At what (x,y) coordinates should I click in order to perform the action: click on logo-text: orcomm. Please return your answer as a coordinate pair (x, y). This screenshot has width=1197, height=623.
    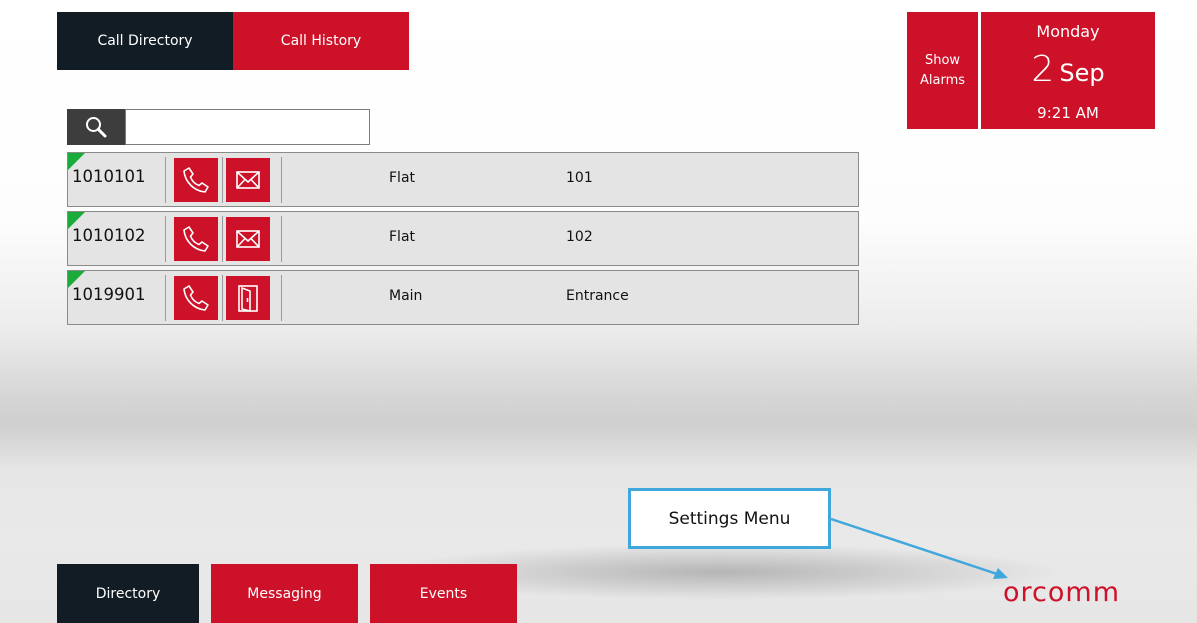
    Looking at the image, I should click on (1061, 592).